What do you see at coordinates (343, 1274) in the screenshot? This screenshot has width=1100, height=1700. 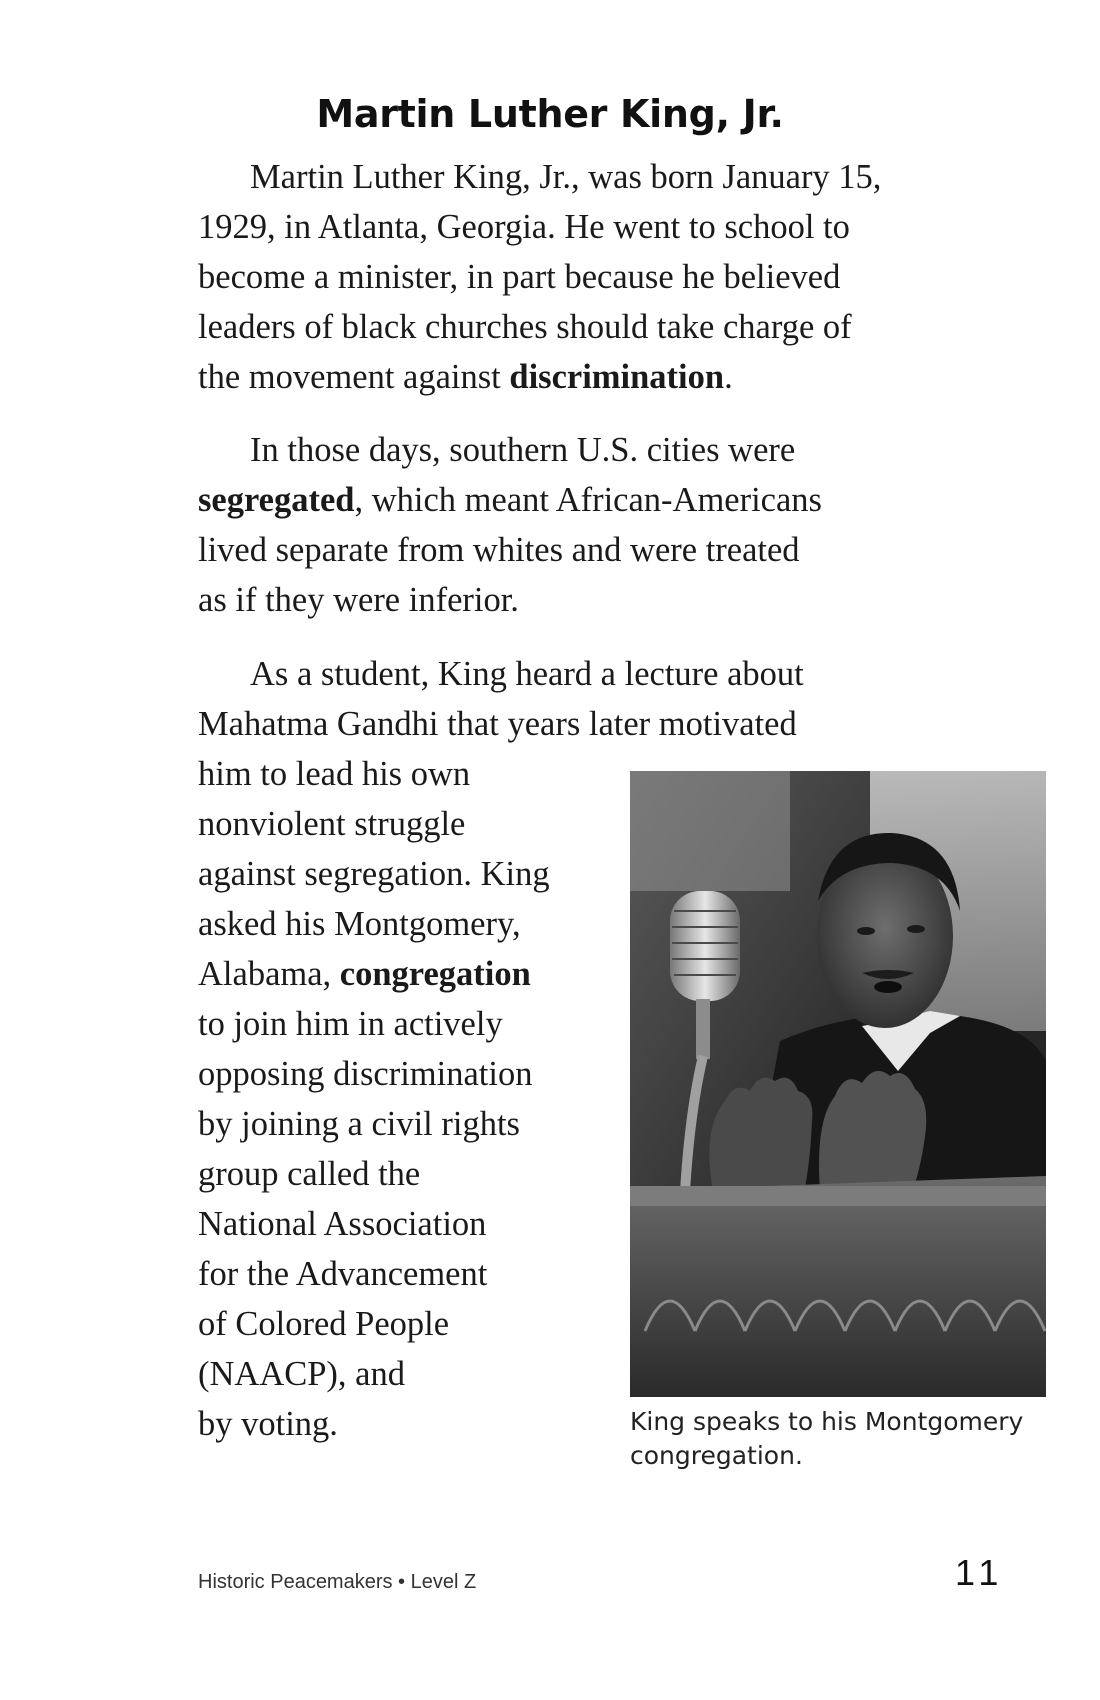 I see `text-run: for the Advancement` at bounding box center [343, 1274].